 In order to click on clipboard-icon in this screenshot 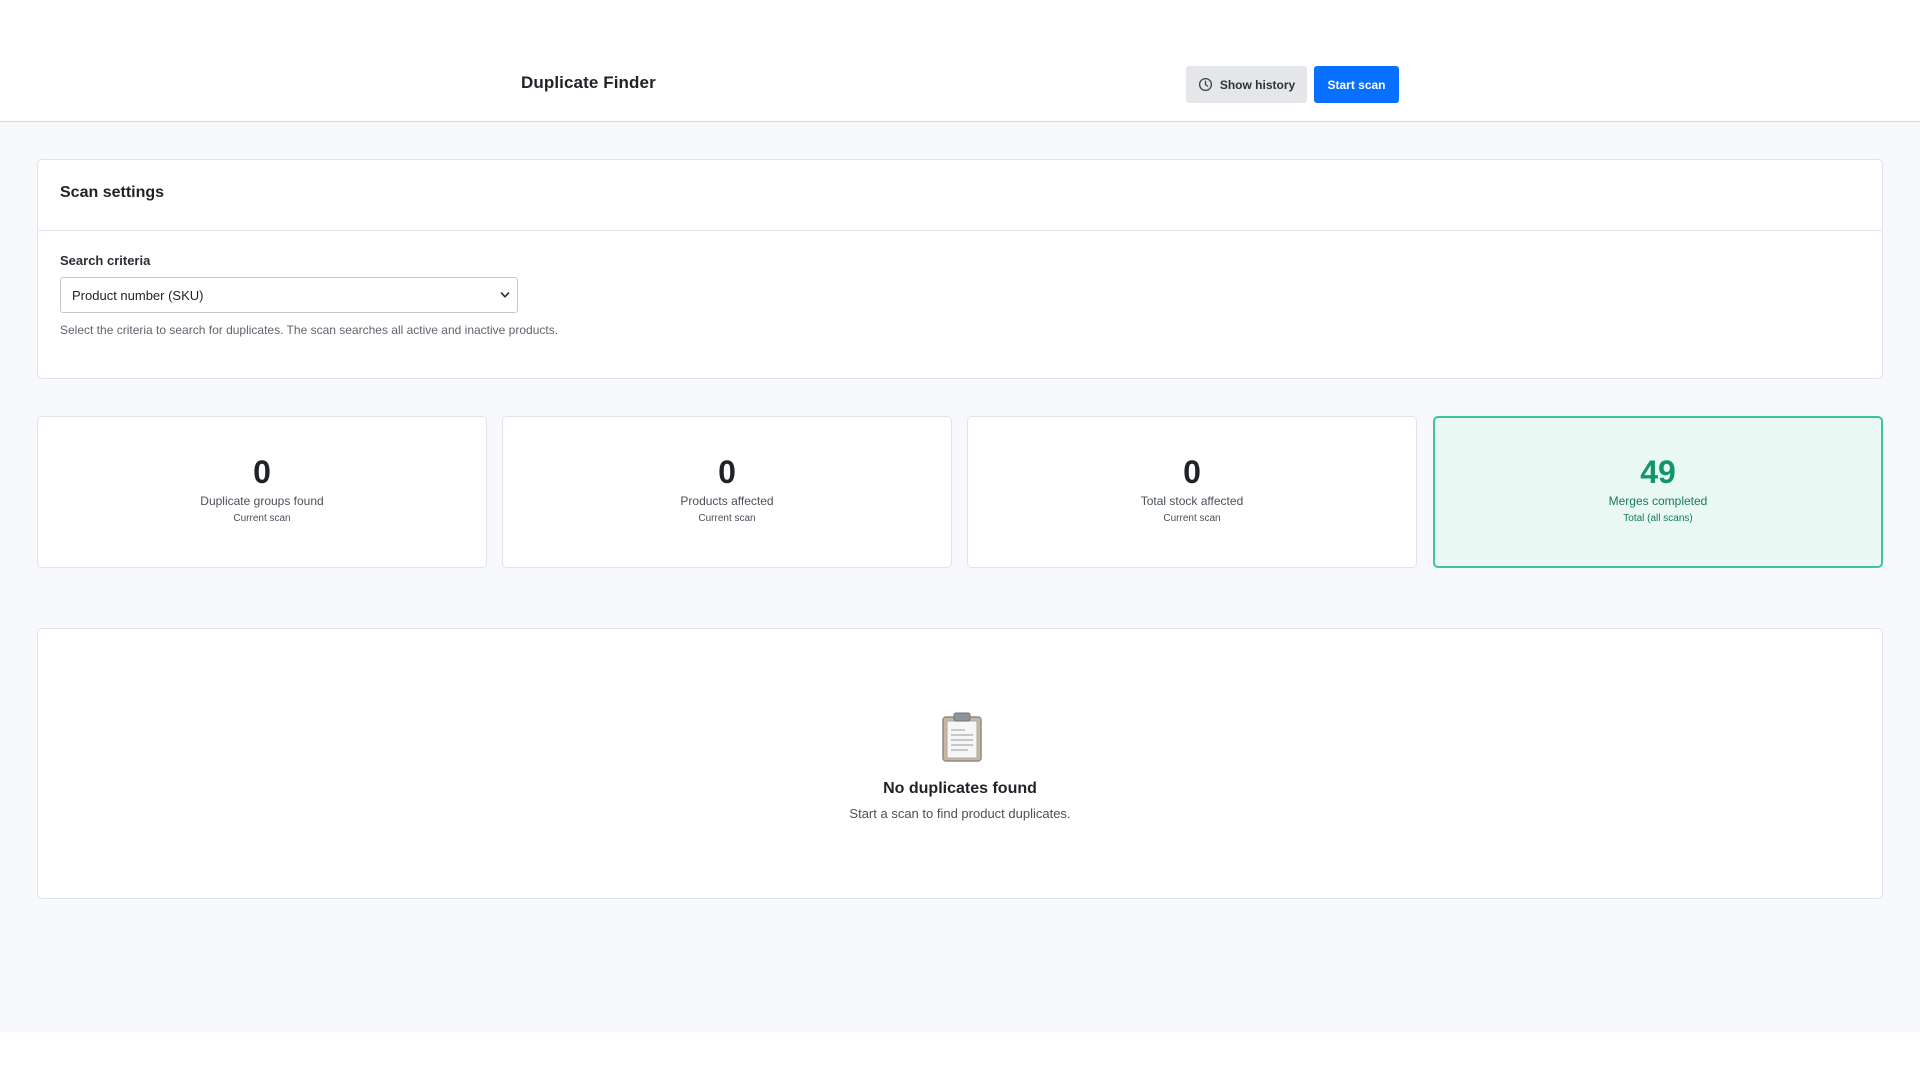, I will do `click(962, 737)`.